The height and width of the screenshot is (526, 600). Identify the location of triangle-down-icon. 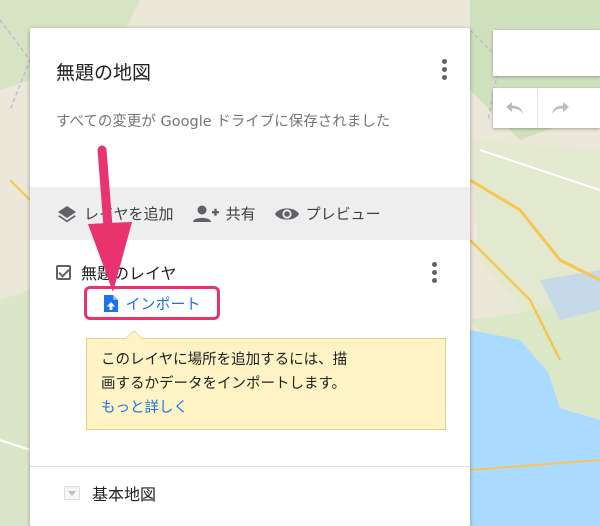
(72, 493).